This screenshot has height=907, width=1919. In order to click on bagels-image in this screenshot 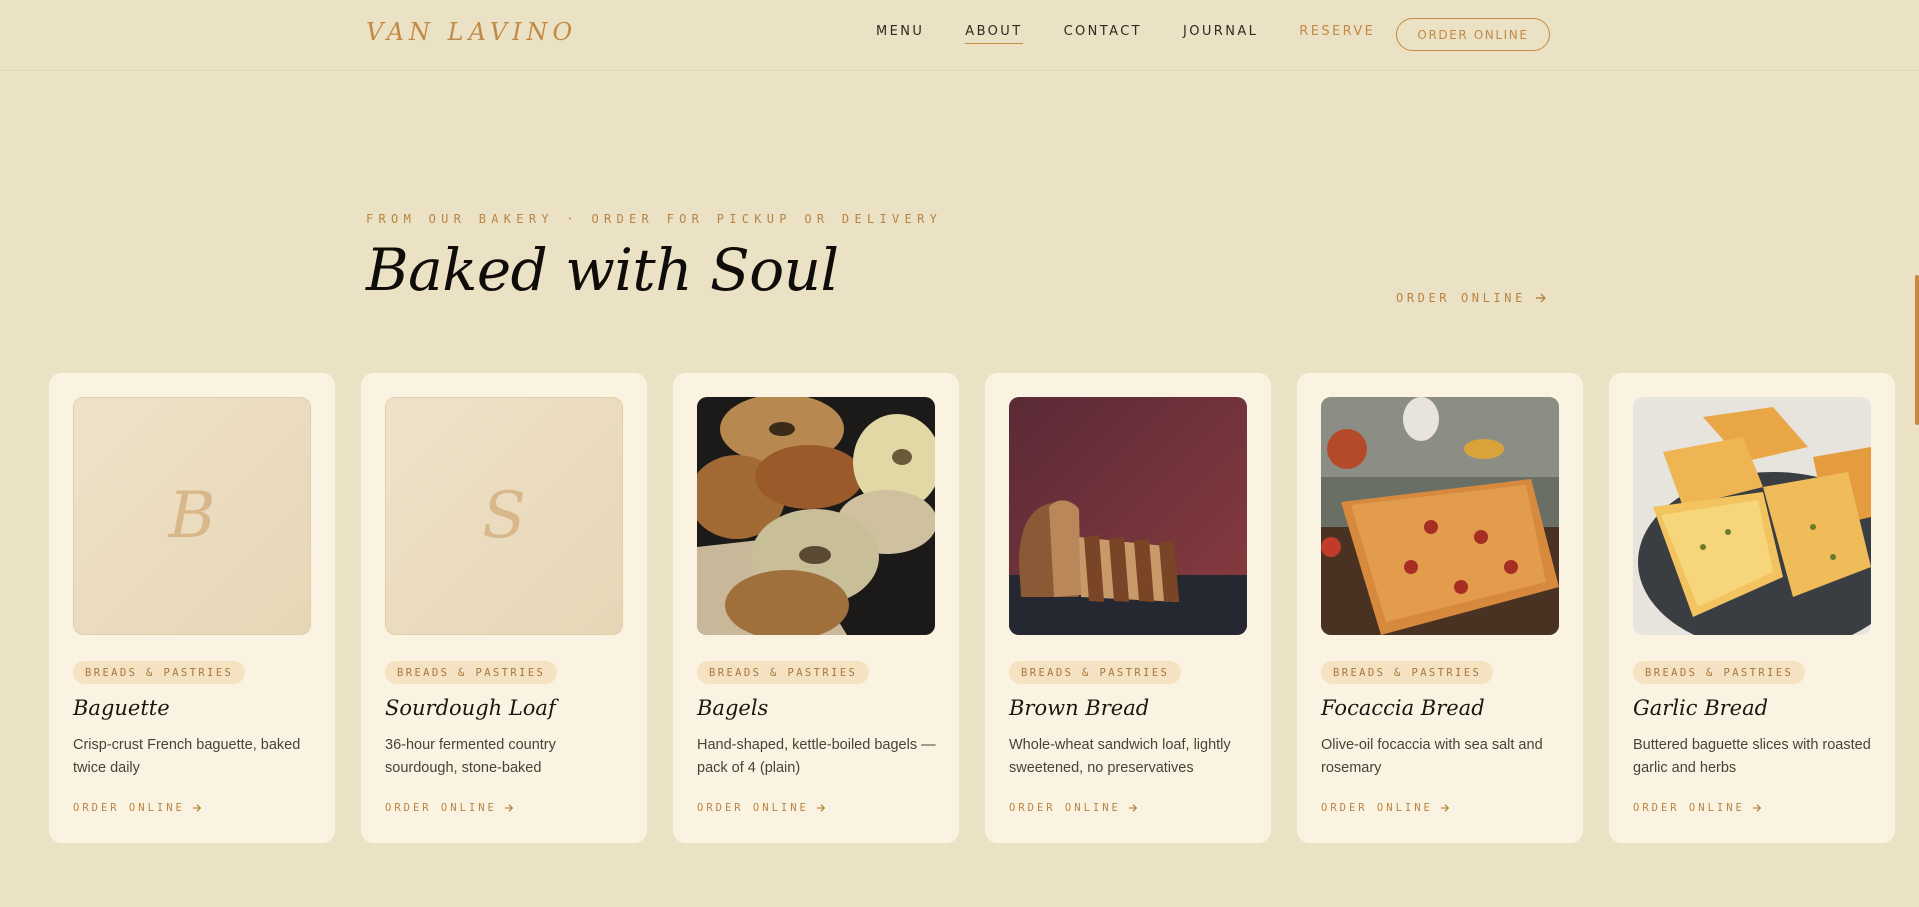, I will do `click(816, 516)`.